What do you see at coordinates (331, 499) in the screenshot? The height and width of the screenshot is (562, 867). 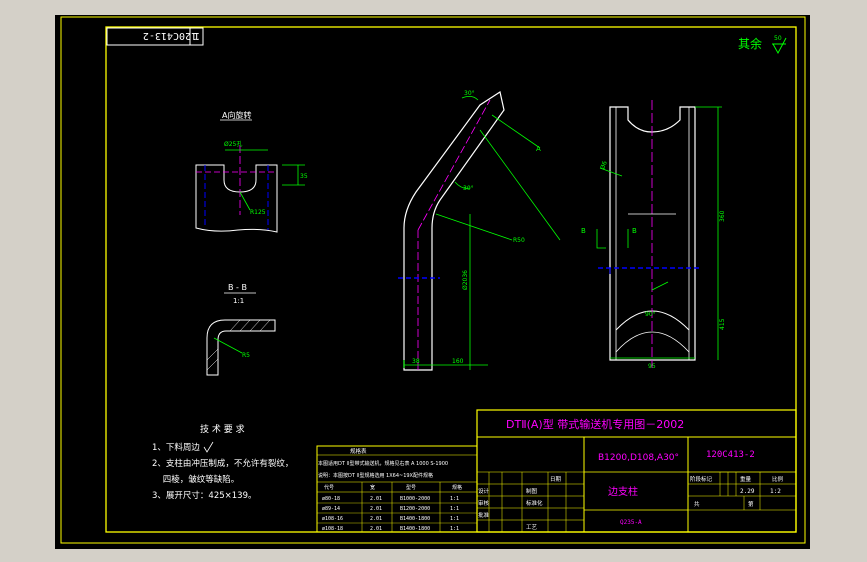 I see `variant-cell: ø80-18` at bounding box center [331, 499].